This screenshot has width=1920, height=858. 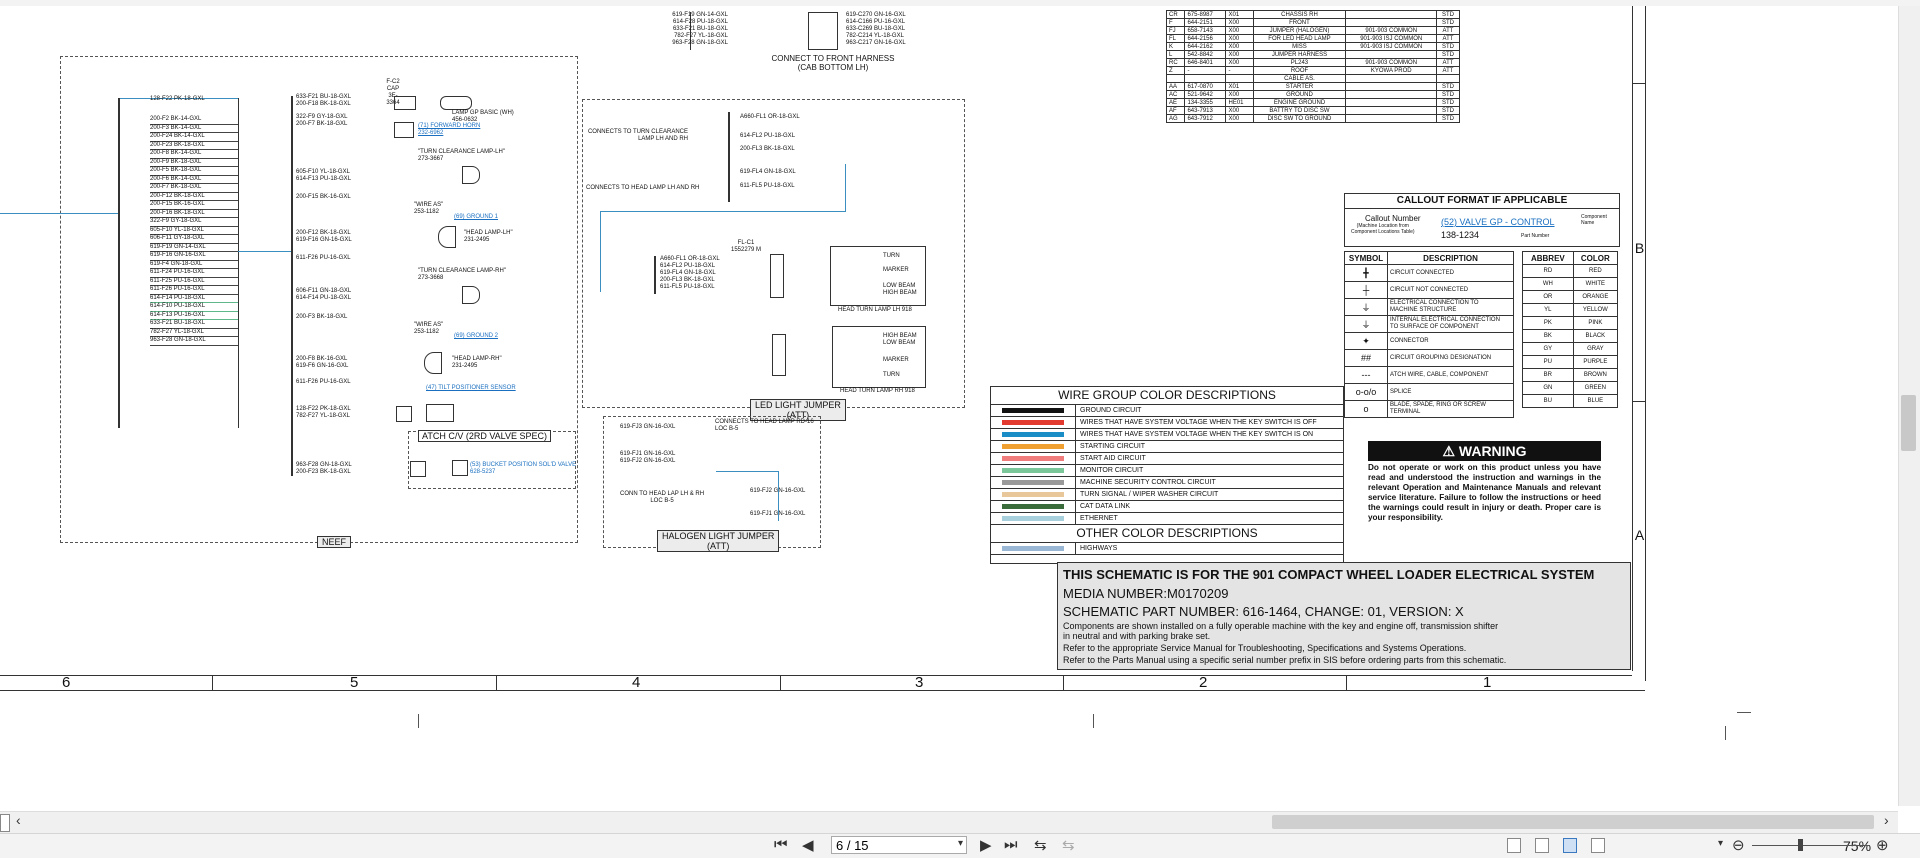 I want to click on parts-row: AF 643-7913 X00 BATTRY TO DISC SW STD, so click(x=1312, y=110).